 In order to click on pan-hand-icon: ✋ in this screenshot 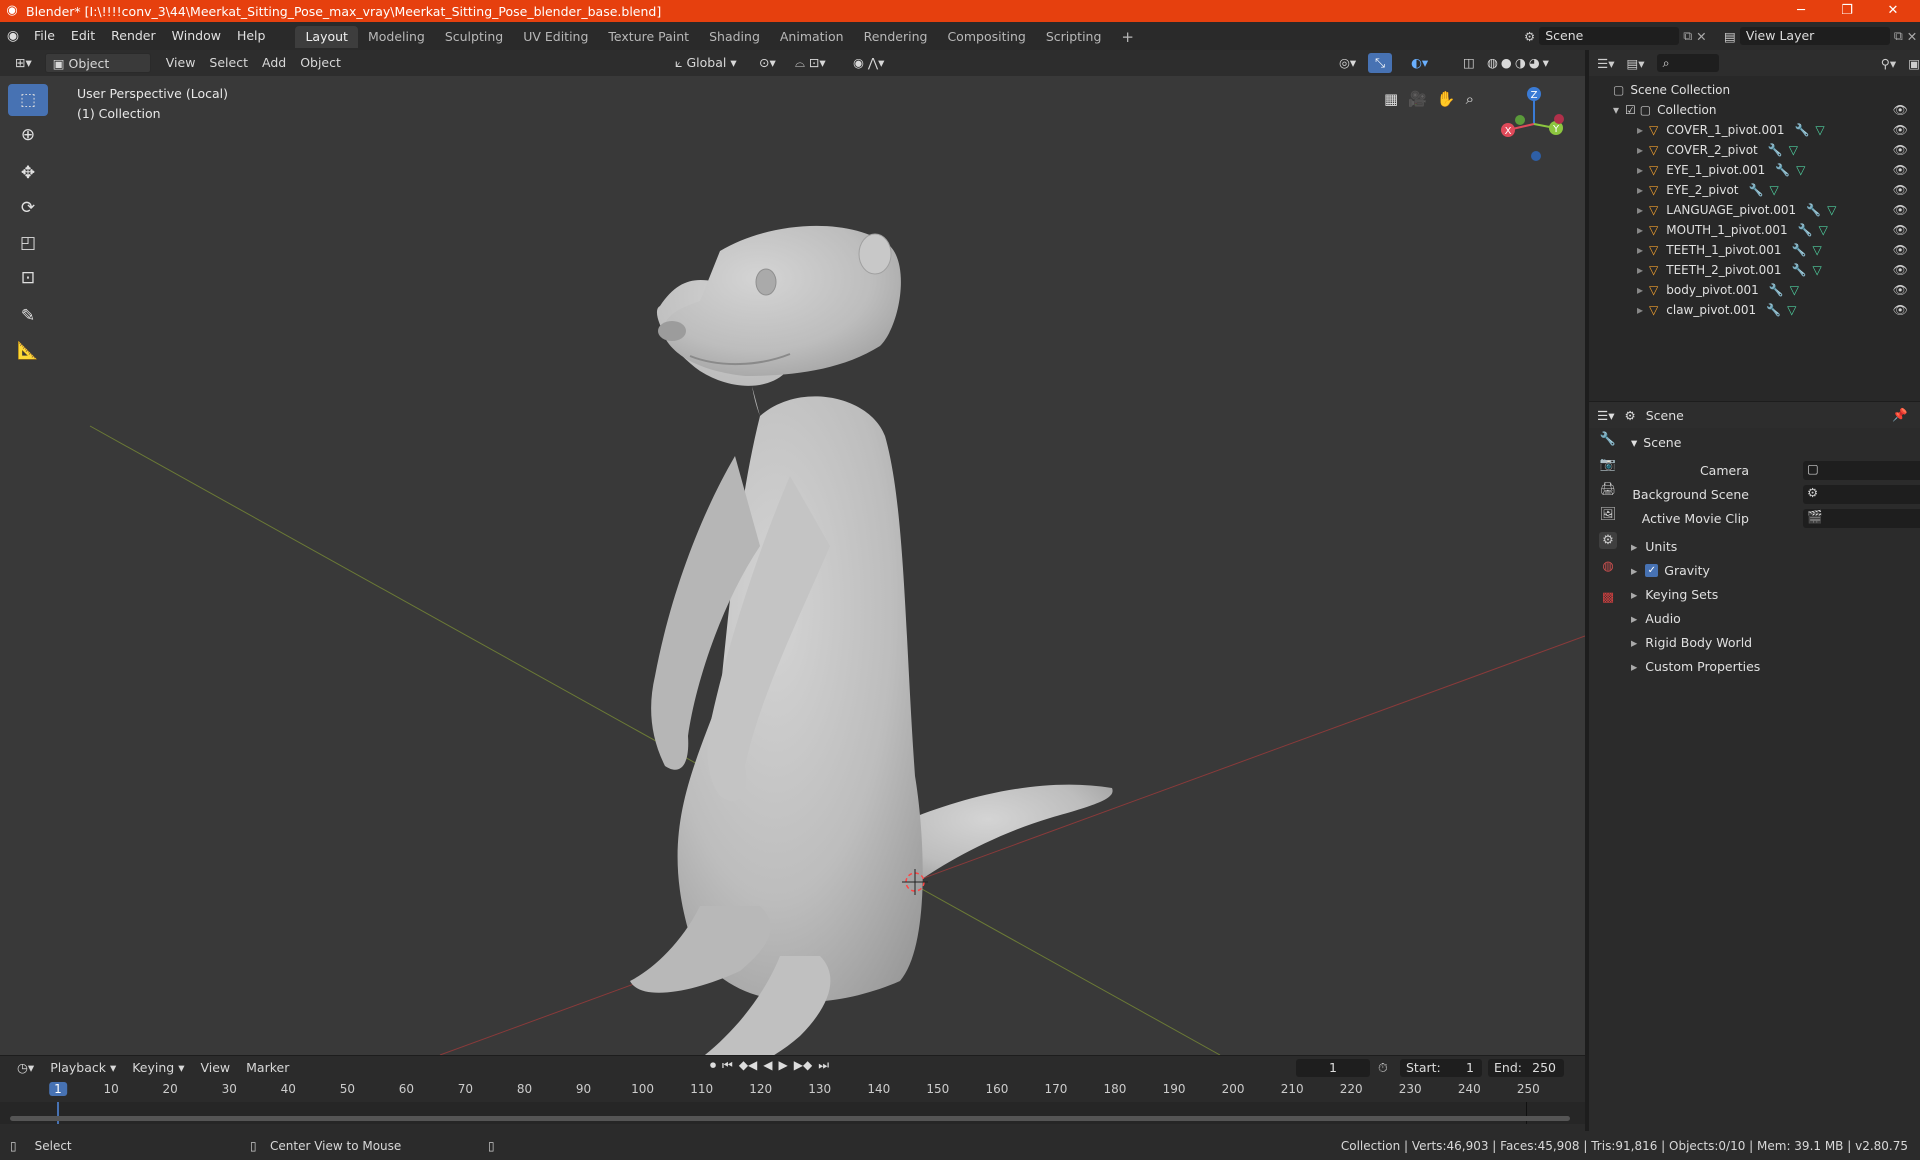, I will do `click(1446, 99)`.